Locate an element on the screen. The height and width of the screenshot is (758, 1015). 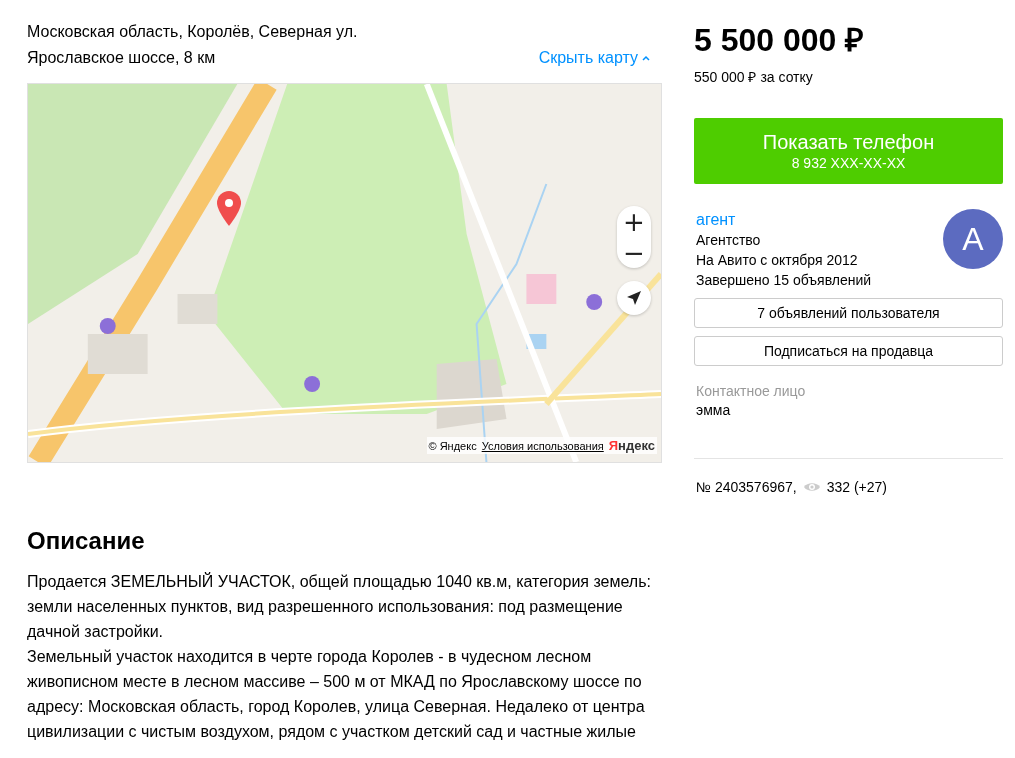
address-text: Московская область, Королёв, Северная ул. is located at coordinates (193, 32).